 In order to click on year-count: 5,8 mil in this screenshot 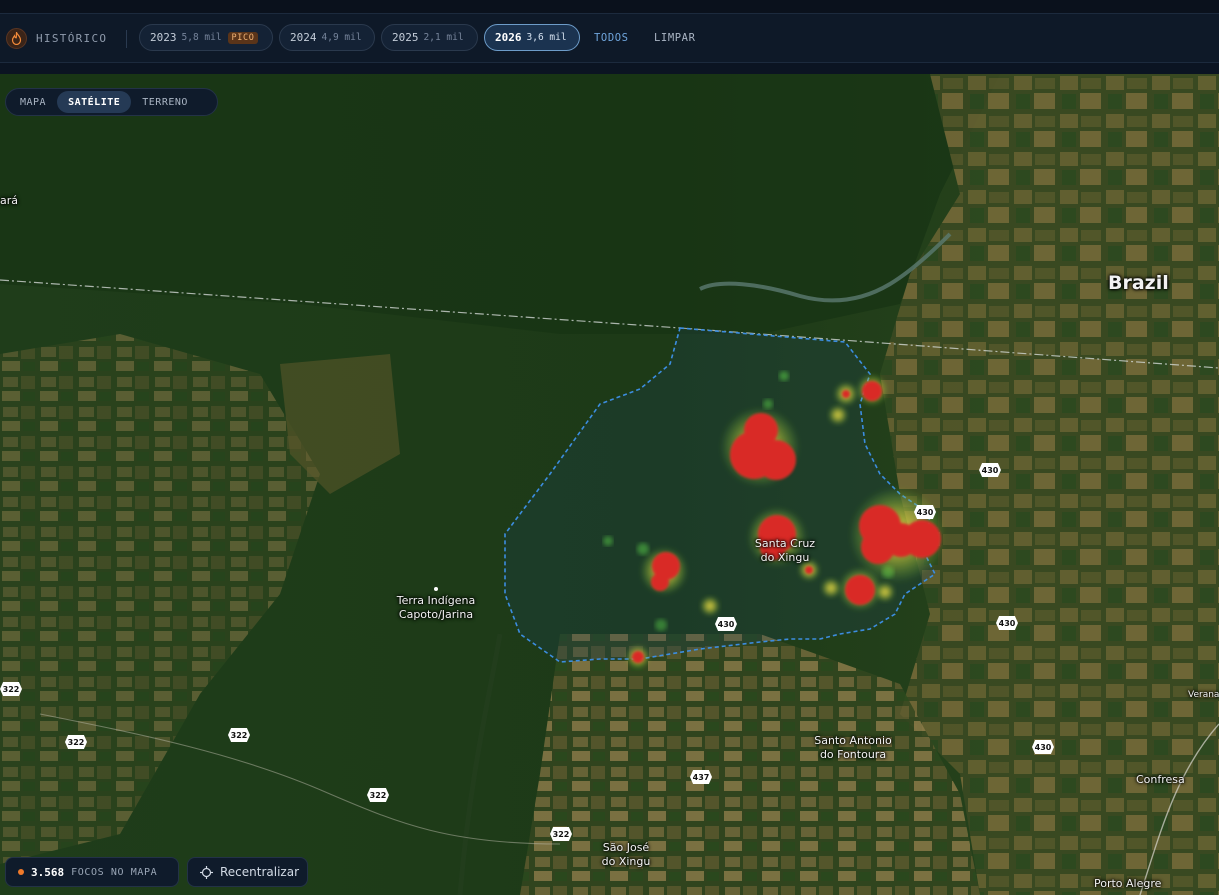, I will do `click(201, 37)`.